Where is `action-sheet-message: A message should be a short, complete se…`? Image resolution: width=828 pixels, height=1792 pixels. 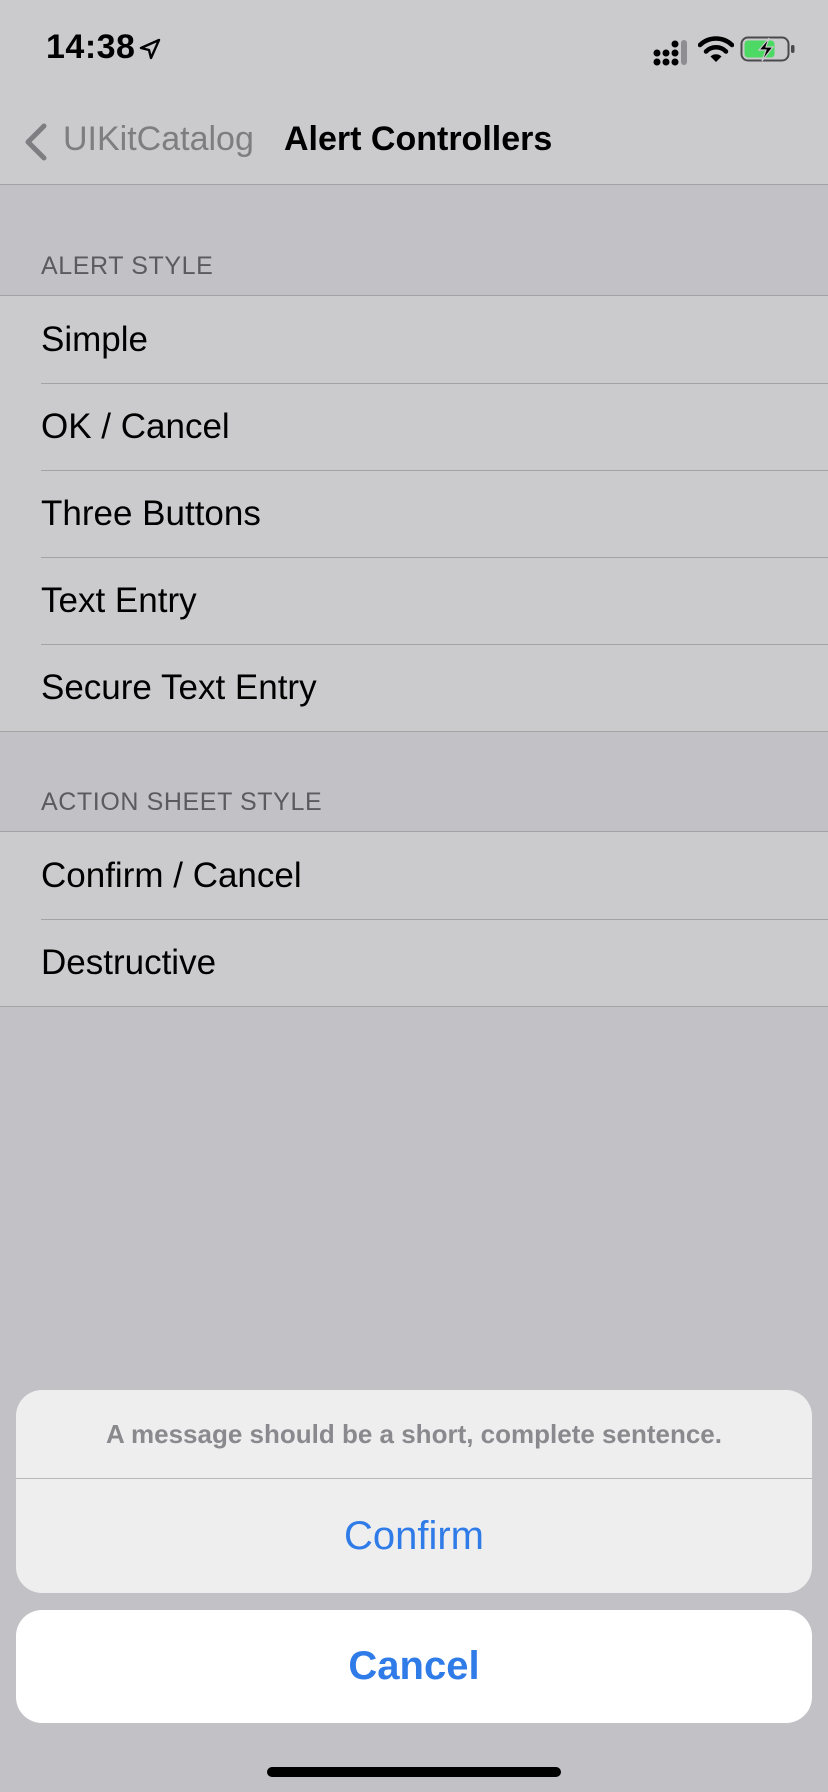
action-sheet-message: A message should be a short, complete se… is located at coordinates (414, 1434).